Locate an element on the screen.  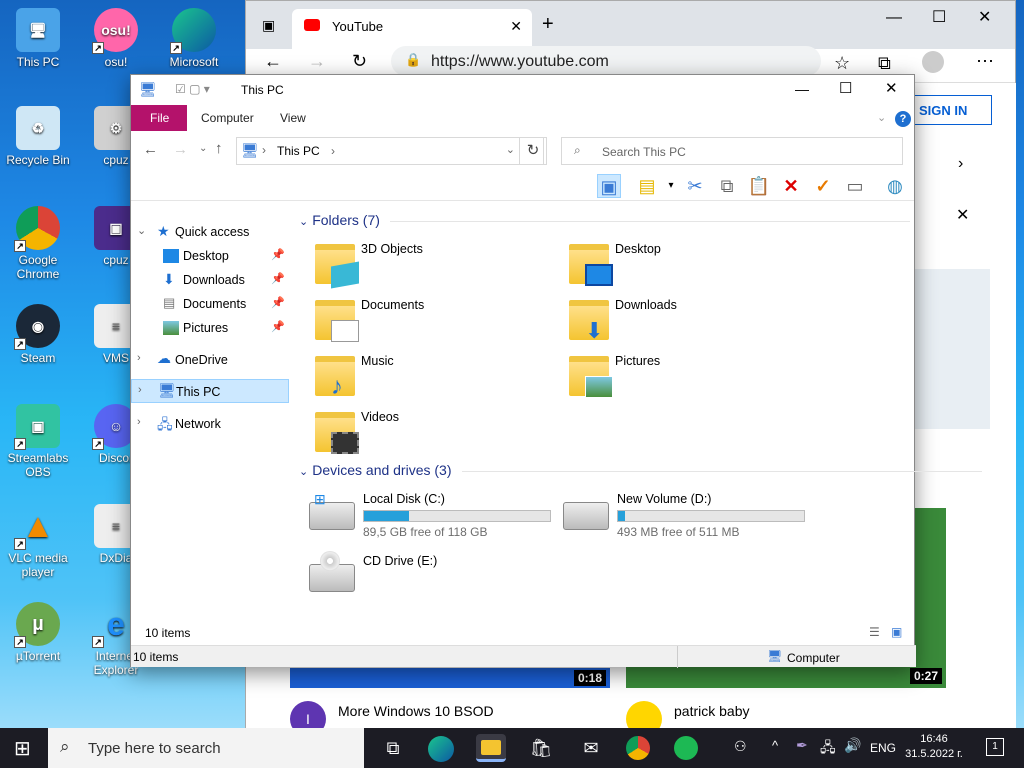
quick-access-toolbar-icon: ☑ ▢ ▾ is located at coordinates (192, 89).